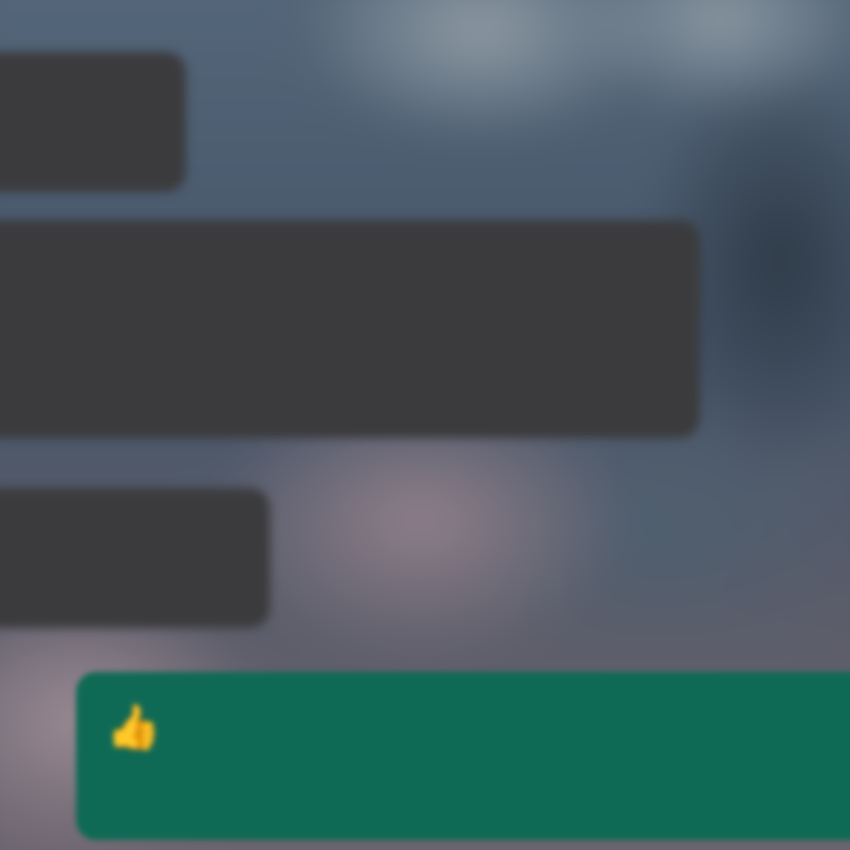  What do you see at coordinates (134, 727) in the screenshot?
I see `thumbs-up-emoji-icon: 👍` at bounding box center [134, 727].